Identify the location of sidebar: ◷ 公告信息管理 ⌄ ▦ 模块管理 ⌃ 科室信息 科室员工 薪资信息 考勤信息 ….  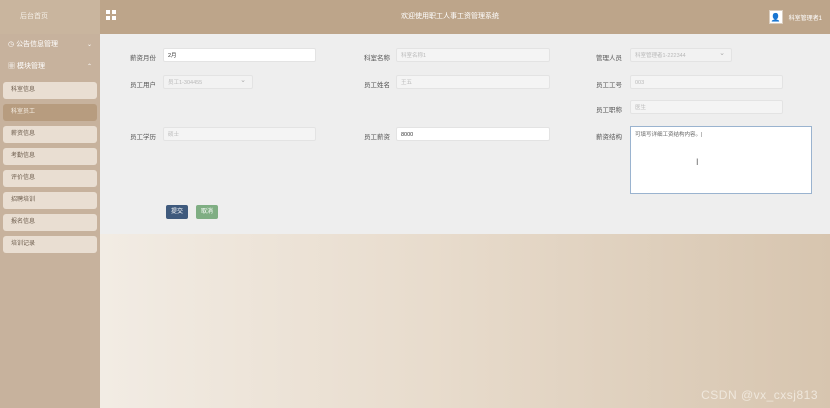
(50, 221).